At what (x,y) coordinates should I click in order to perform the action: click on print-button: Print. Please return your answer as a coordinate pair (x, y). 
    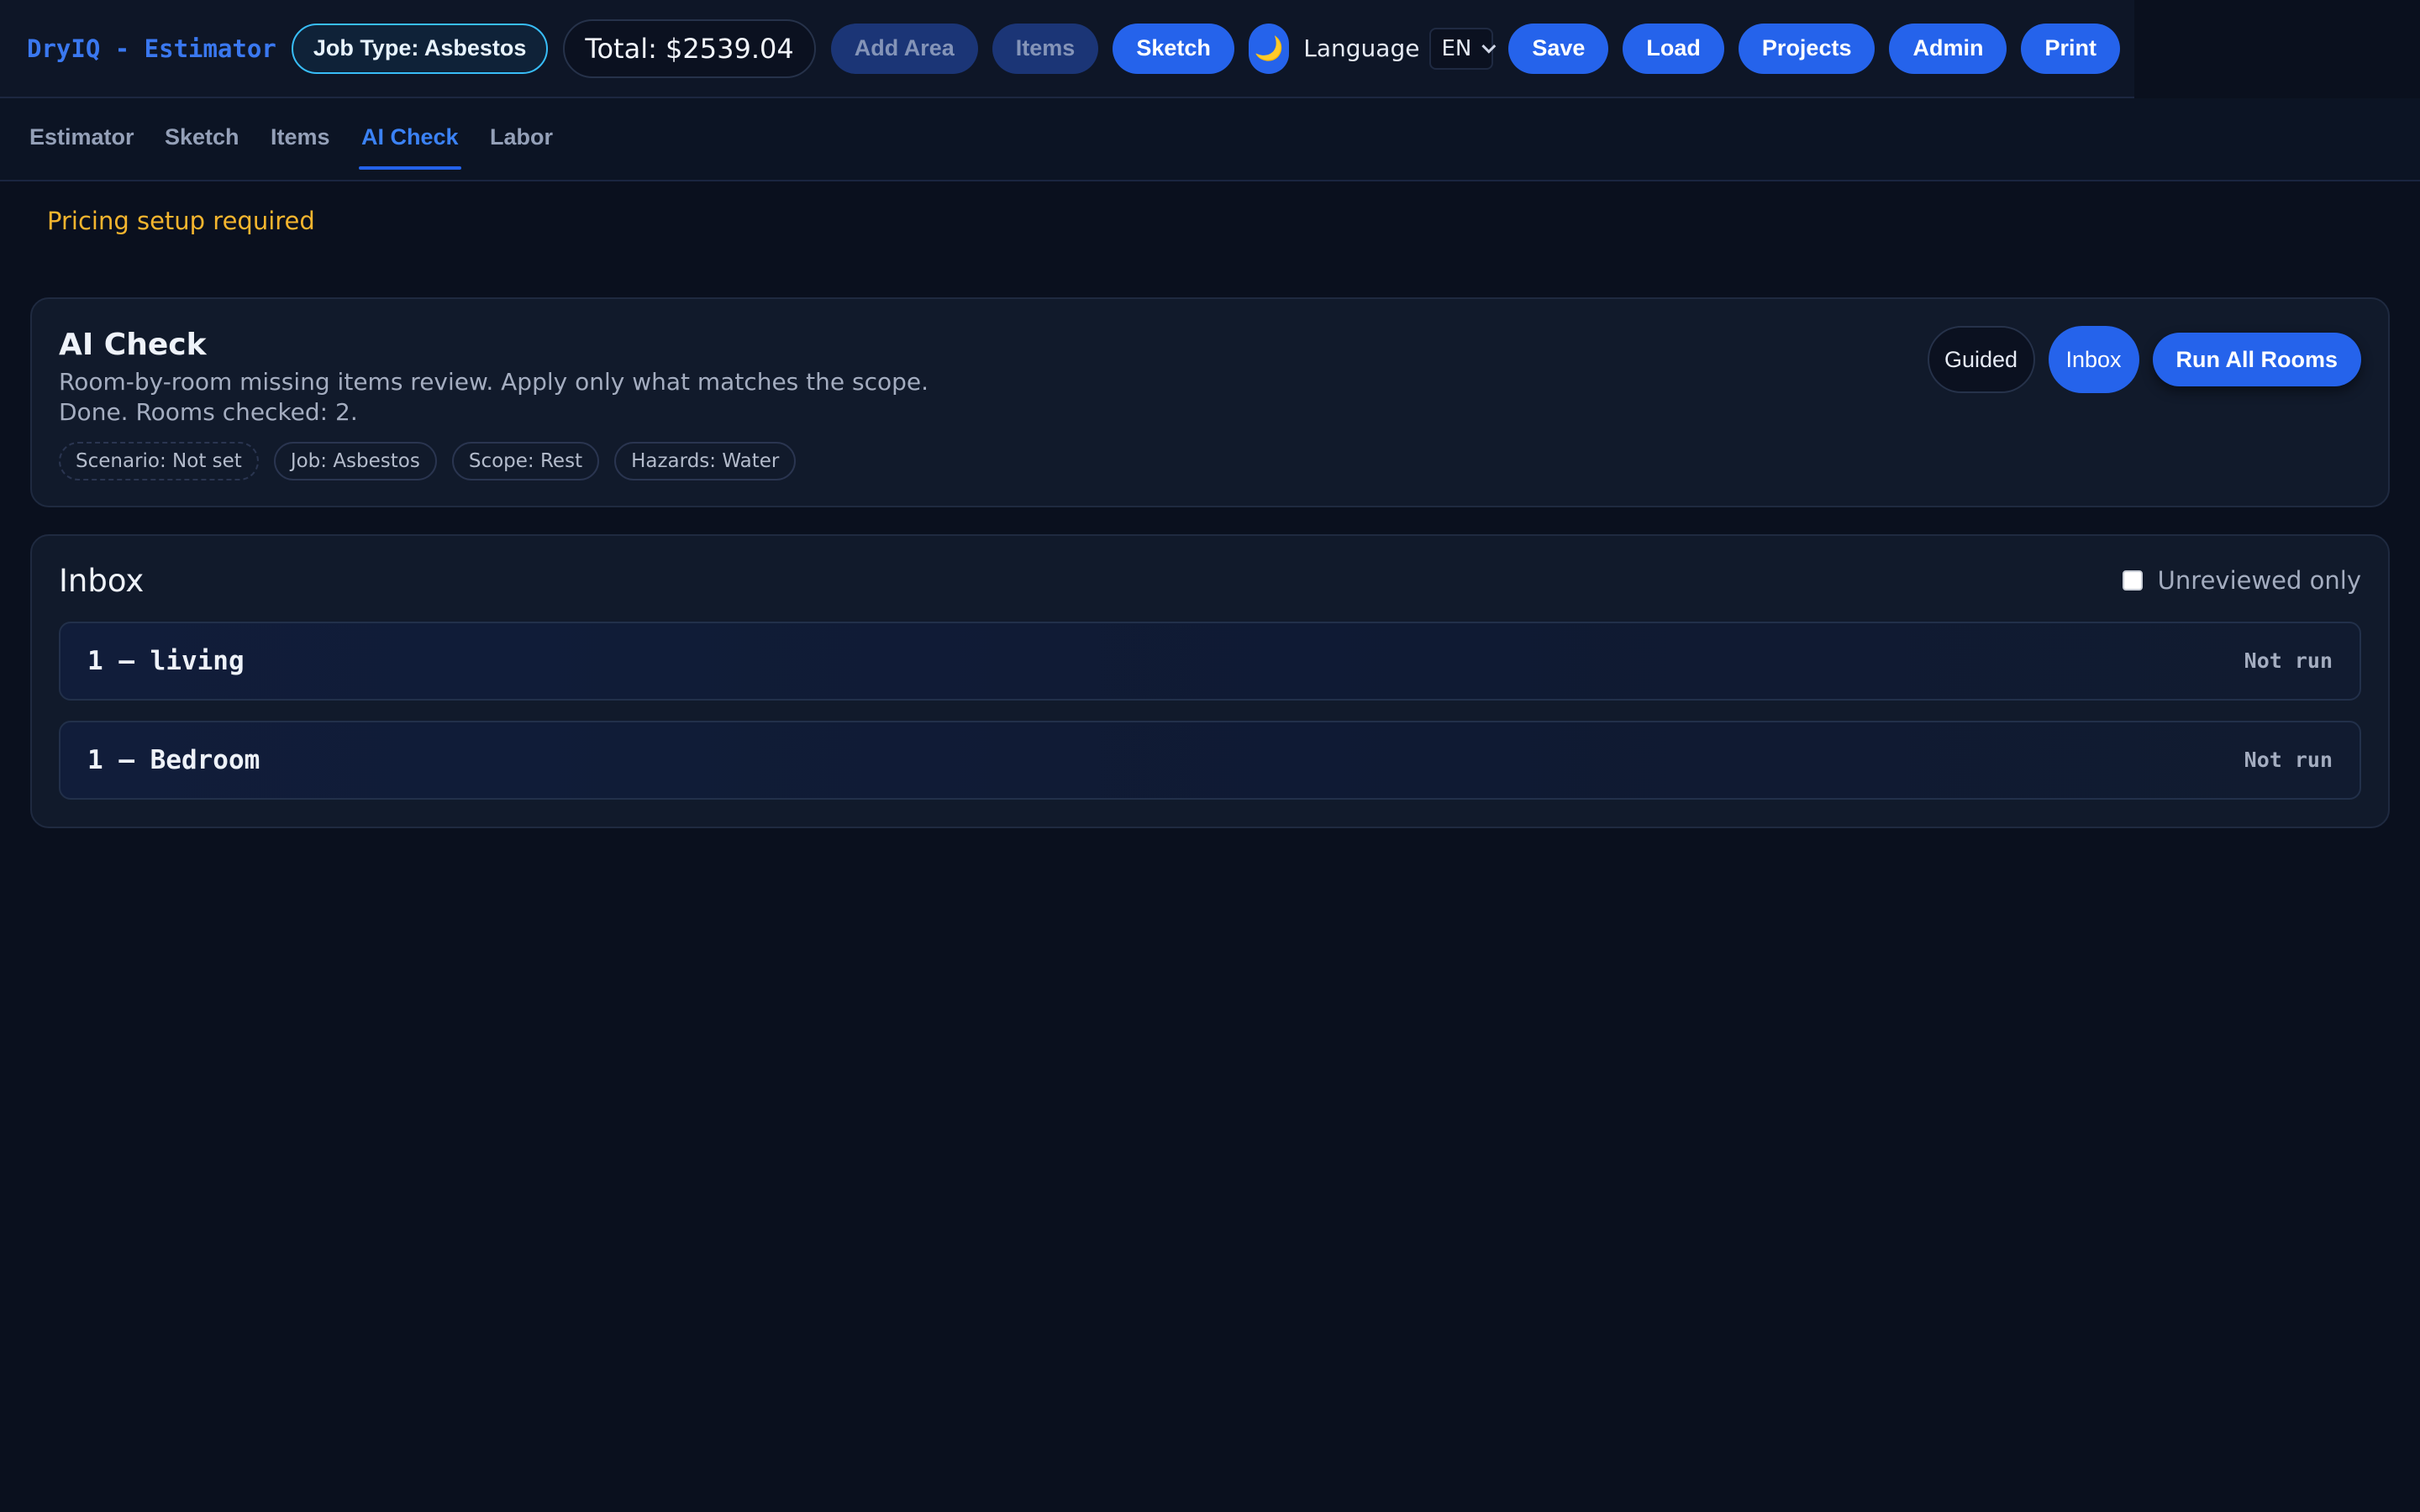
    Looking at the image, I should click on (2070, 48).